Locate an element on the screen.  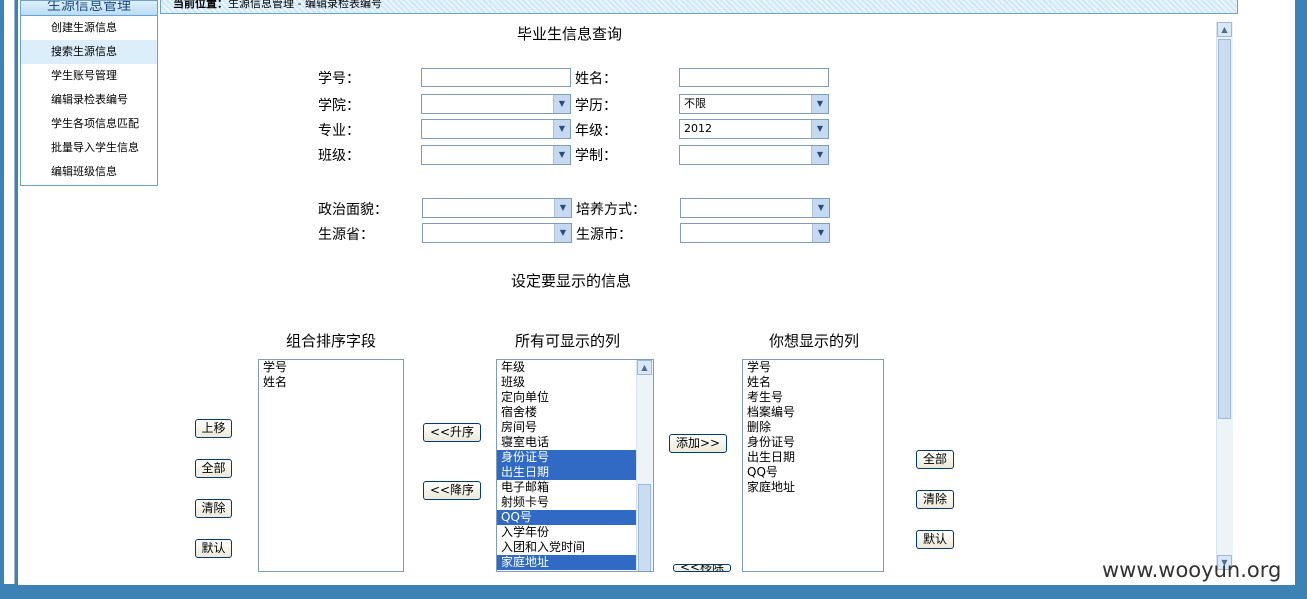
window-frame-inner-left is located at coordinates (9, 292).